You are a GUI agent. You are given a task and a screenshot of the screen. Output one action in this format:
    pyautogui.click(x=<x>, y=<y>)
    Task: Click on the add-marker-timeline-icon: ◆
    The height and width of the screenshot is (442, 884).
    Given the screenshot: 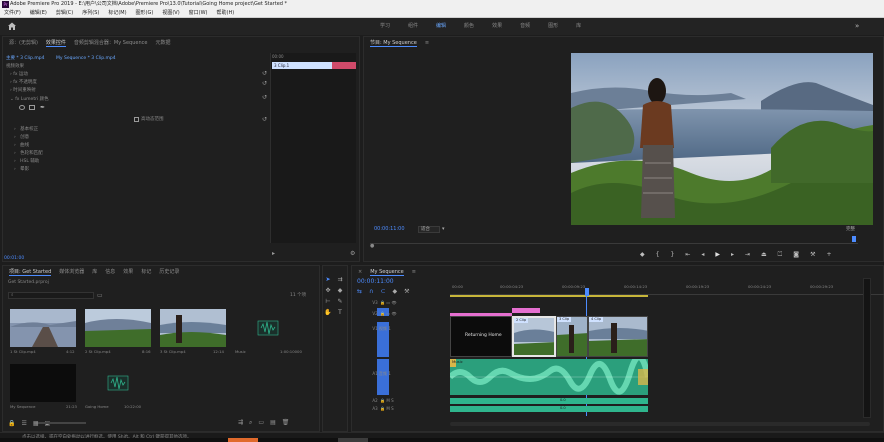 What is the action you would take?
    pyautogui.click(x=394, y=291)
    